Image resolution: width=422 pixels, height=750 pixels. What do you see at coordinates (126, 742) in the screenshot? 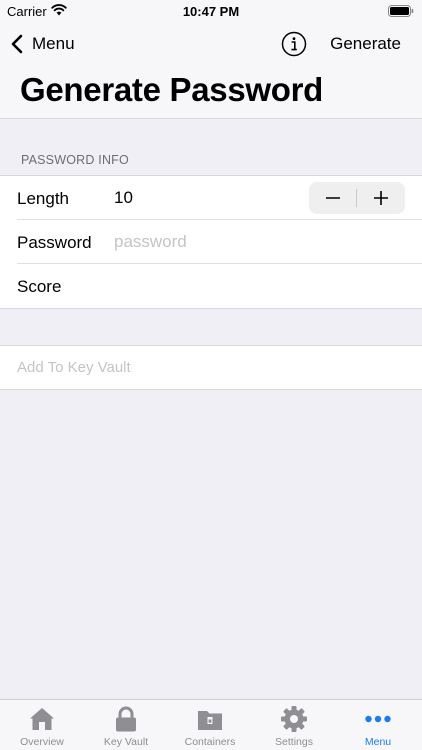
I see `tab-label: Key Vault` at bounding box center [126, 742].